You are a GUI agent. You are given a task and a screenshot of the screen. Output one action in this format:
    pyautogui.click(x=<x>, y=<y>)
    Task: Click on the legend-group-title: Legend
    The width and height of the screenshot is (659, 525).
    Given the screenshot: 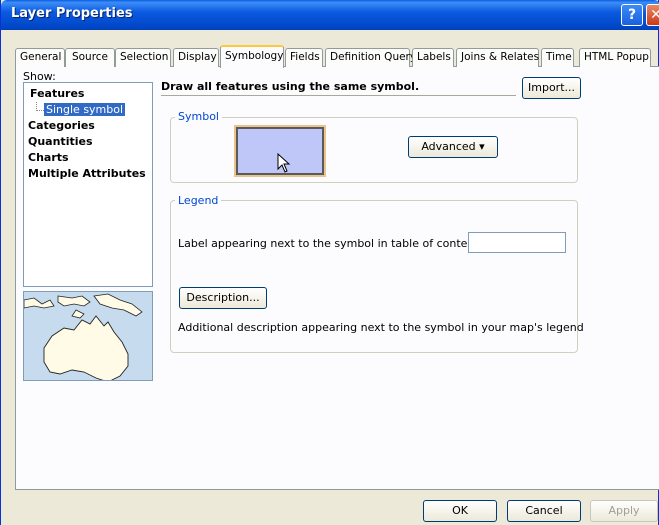 What is the action you would take?
    pyautogui.click(x=198, y=200)
    